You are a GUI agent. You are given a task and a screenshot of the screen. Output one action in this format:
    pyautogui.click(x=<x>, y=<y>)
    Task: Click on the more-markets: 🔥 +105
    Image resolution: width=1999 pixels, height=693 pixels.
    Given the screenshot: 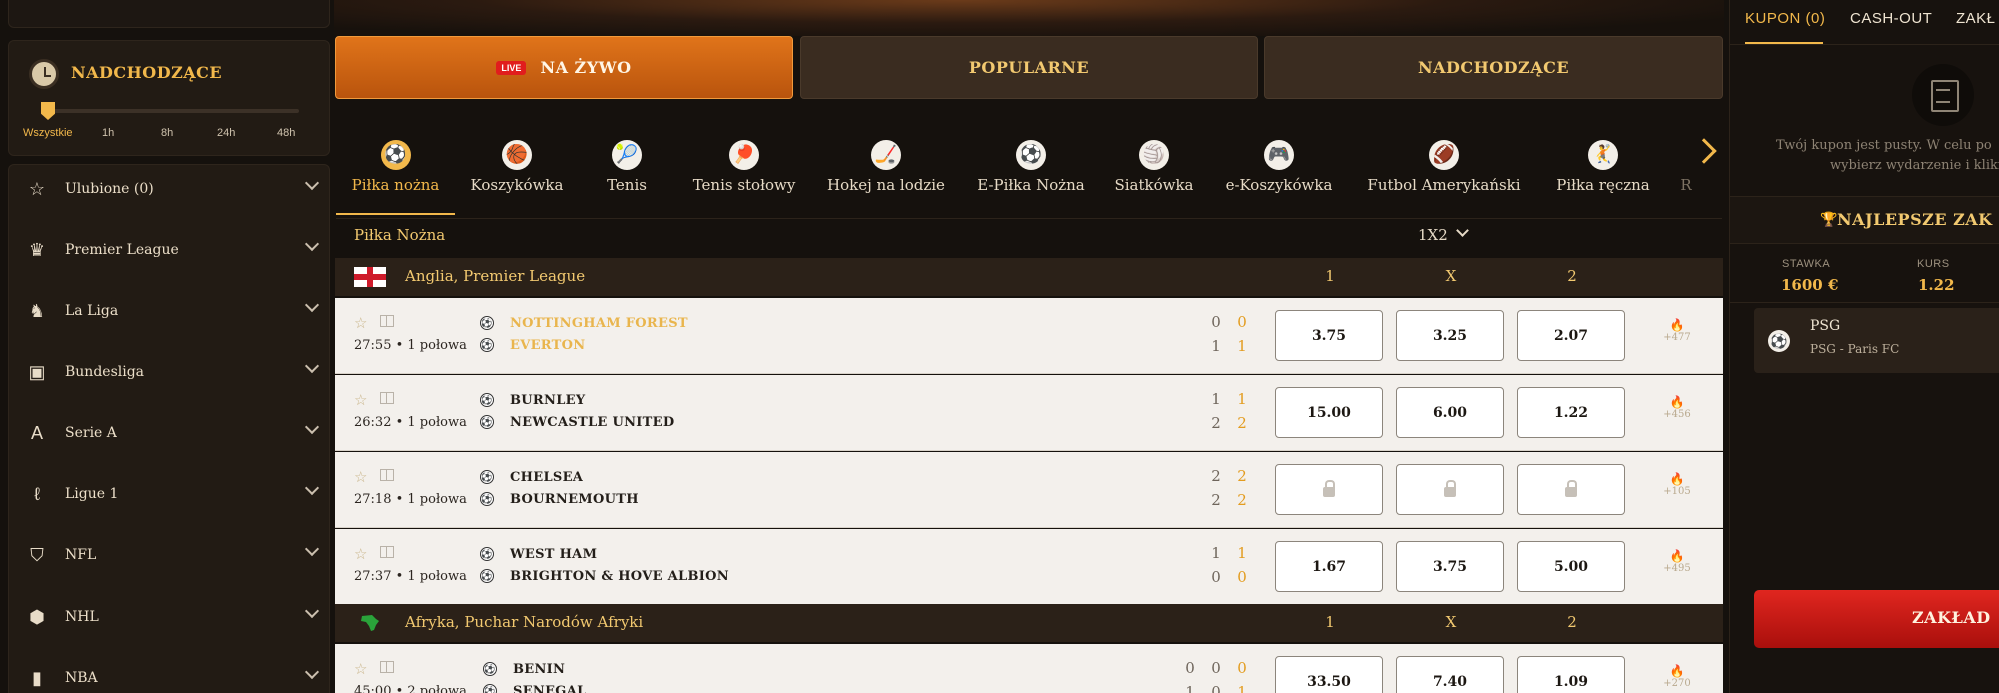 What is the action you would take?
    pyautogui.click(x=1677, y=484)
    